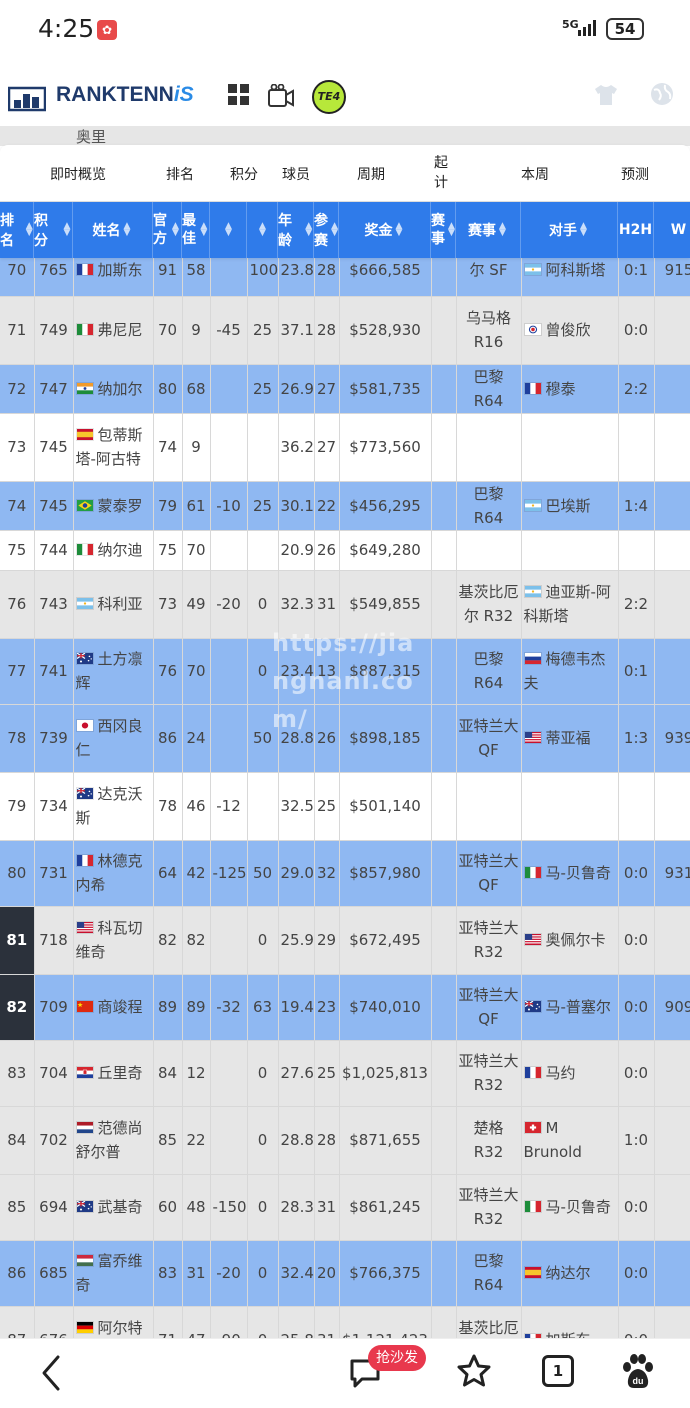 The width and height of the screenshot is (690, 1408). Describe the element at coordinates (168, 1207) in the screenshot. I see `cell-off: 60` at that location.